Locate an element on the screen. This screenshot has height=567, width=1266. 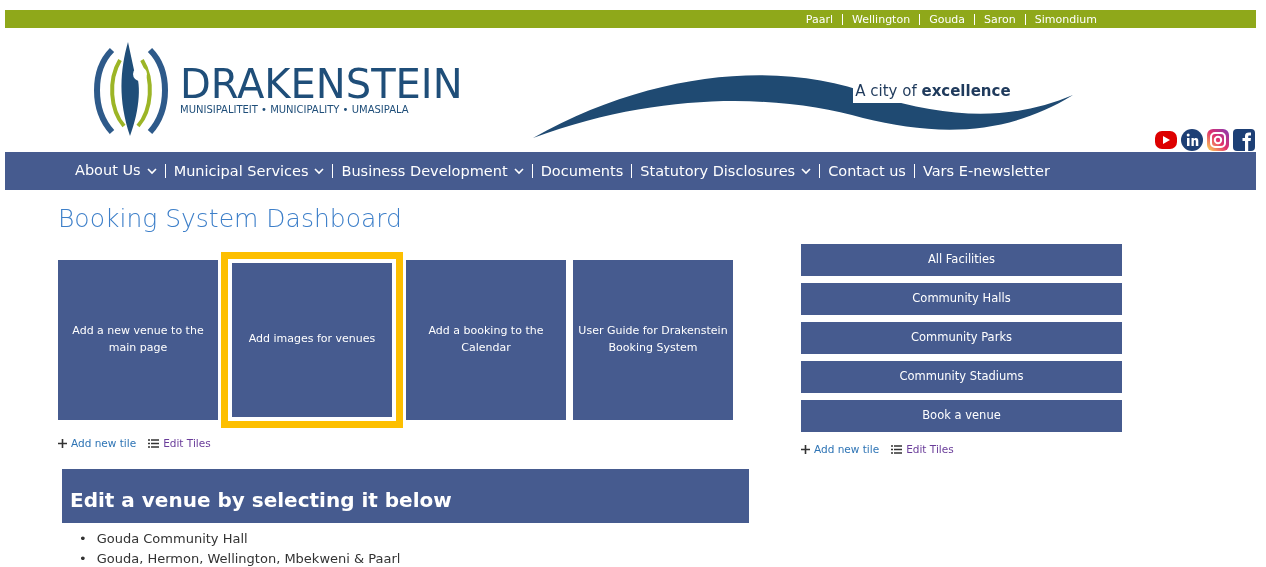
video-icon is located at coordinates (1166, 140).